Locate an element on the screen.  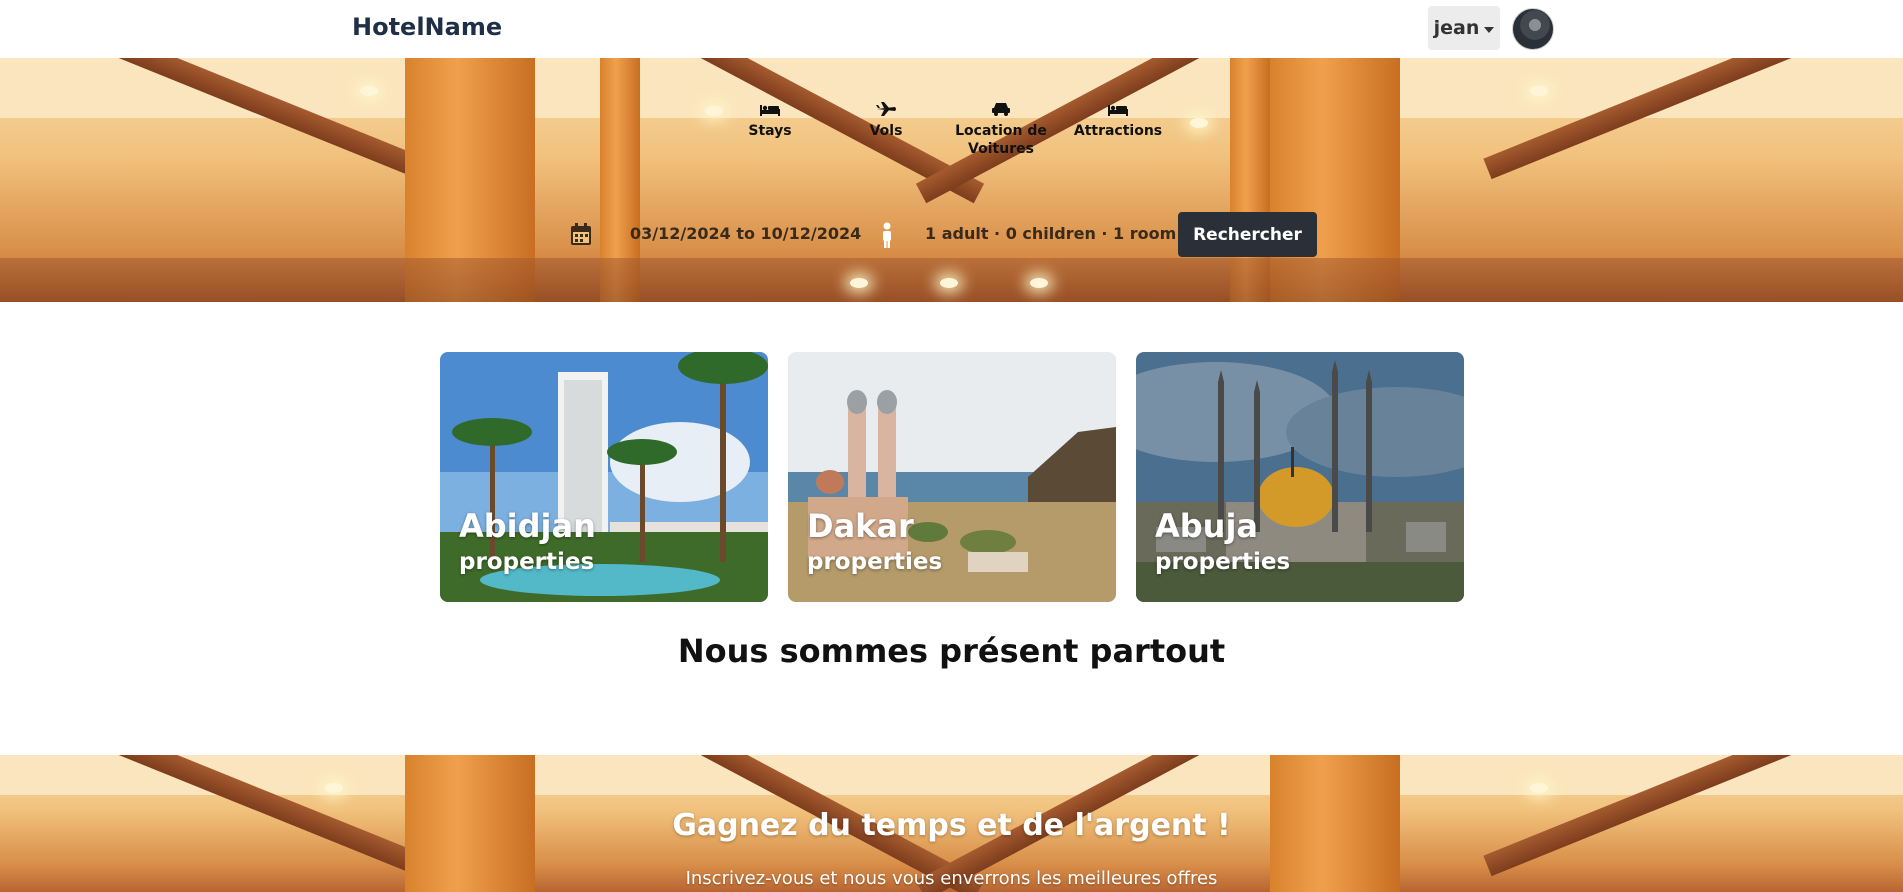
tab-label: Attractions is located at coordinates (1118, 131).